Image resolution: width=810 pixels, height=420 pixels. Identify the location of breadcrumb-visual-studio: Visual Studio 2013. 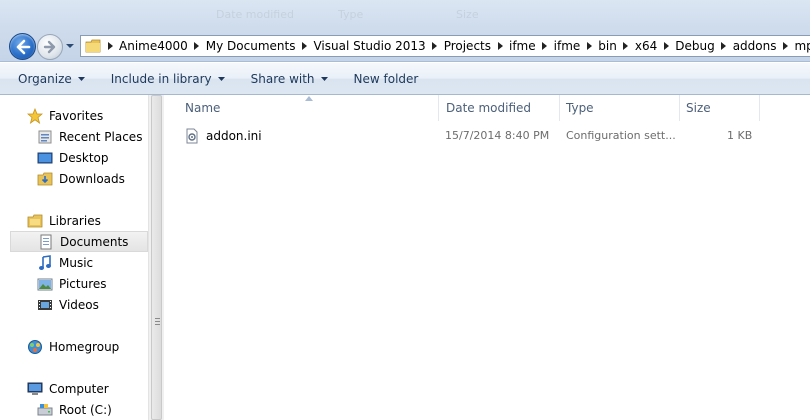
(369, 46).